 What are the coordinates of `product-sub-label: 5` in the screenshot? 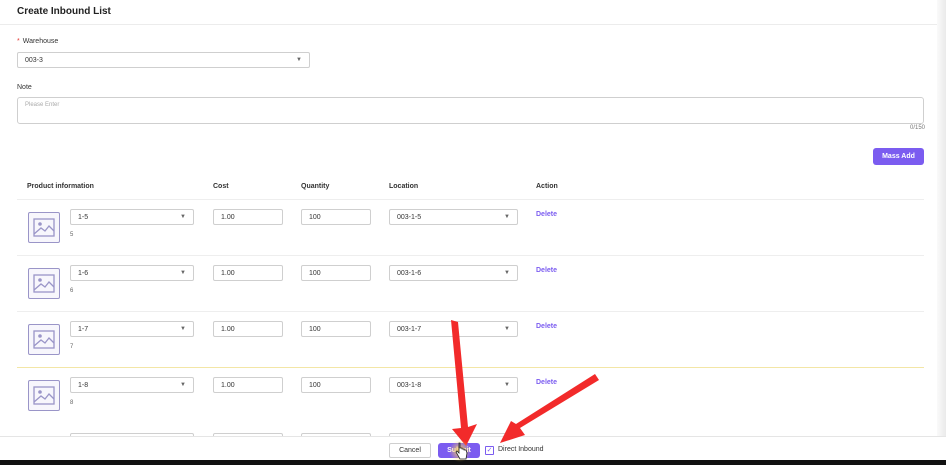 It's located at (72, 235).